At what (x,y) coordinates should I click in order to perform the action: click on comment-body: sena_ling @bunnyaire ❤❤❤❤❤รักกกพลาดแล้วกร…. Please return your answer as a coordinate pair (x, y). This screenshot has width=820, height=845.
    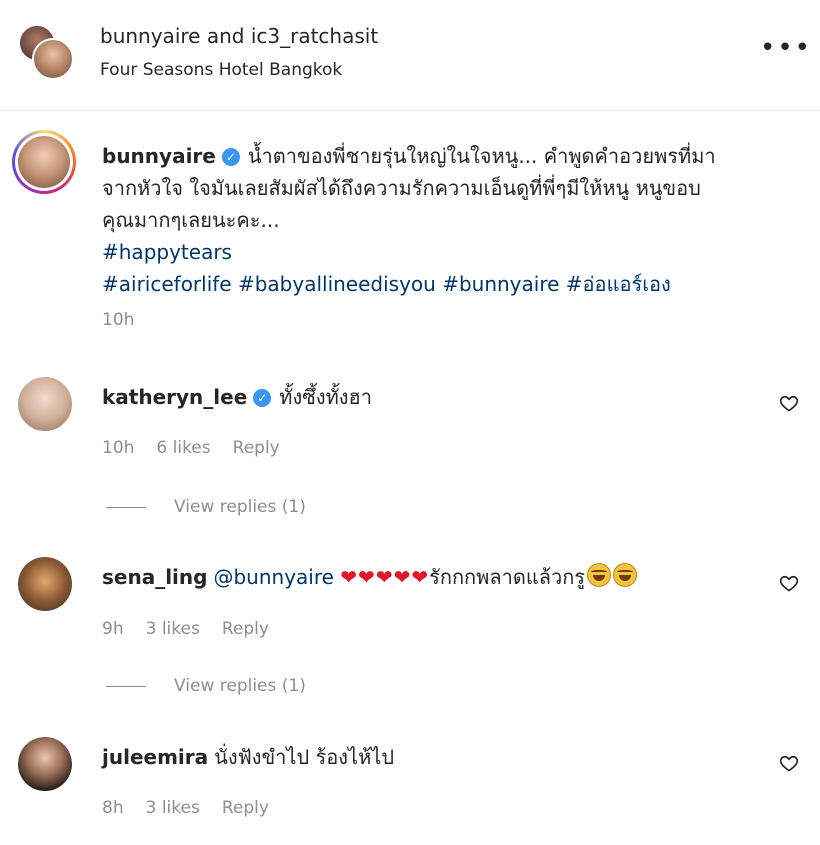
    Looking at the image, I should click on (370, 577).